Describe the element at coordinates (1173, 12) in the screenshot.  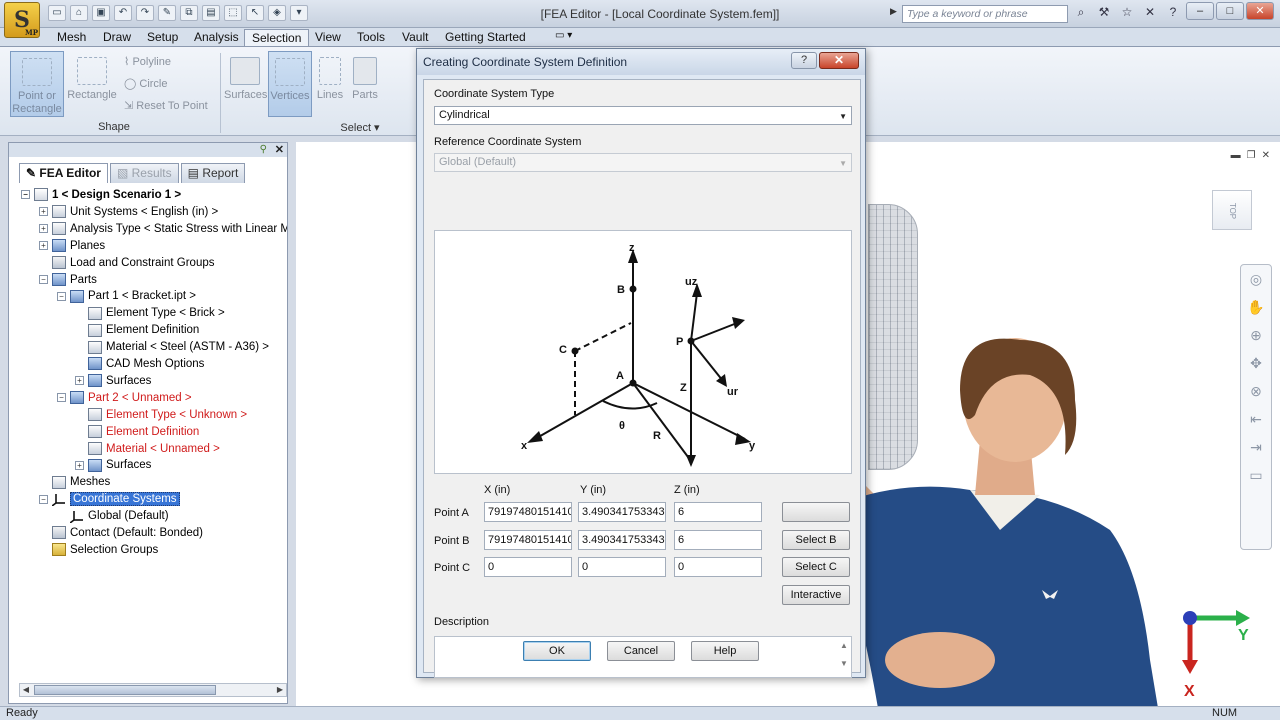
I see `help-icon: ?` at that location.